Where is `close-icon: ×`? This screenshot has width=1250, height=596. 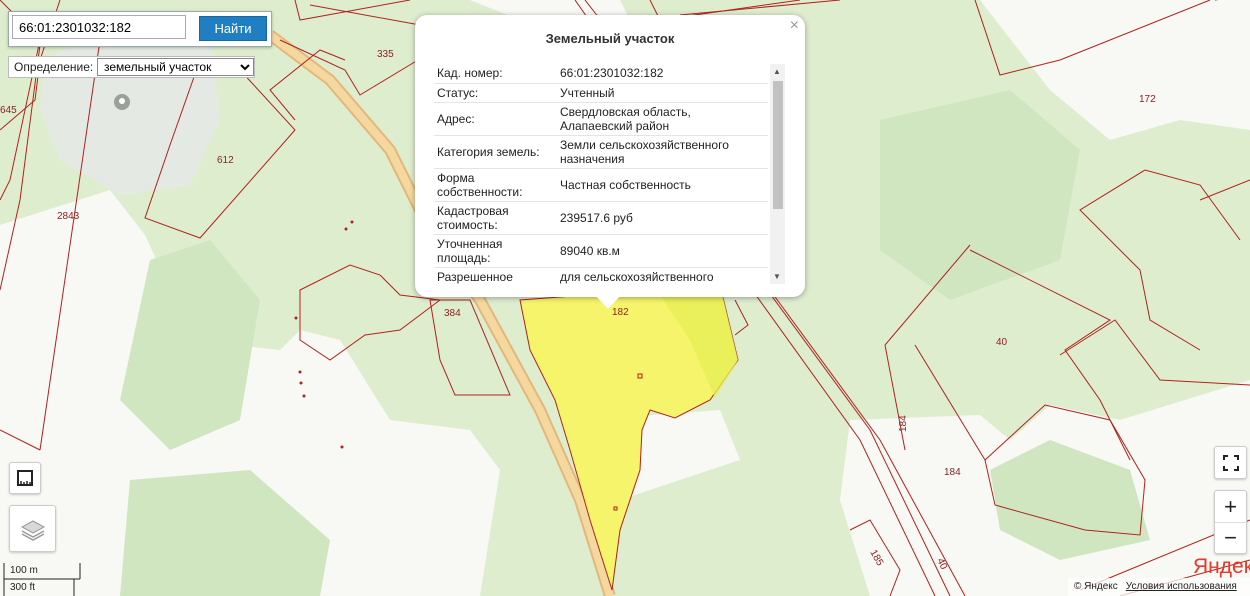
close-icon: × is located at coordinates (794, 26).